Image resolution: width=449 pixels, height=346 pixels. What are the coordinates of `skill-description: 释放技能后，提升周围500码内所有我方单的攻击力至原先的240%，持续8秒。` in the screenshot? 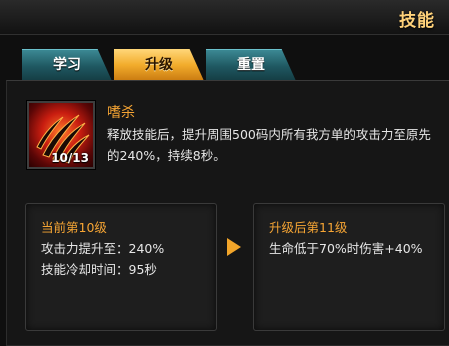 It's located at (269, 145).